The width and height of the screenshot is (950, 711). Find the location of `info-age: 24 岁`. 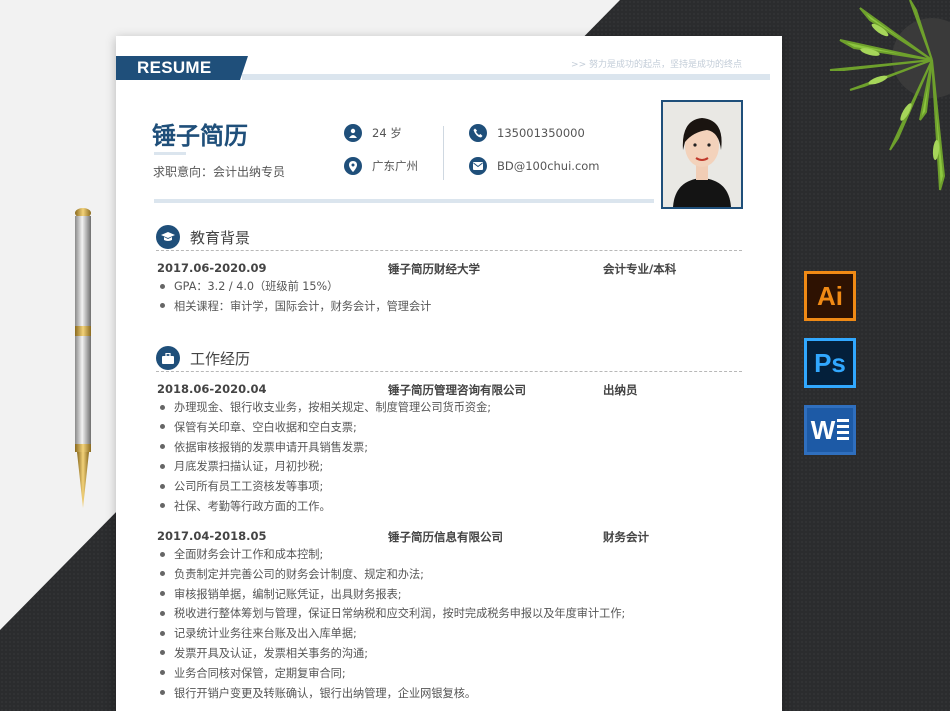

info-age: 24 岁 is located at coordinates (373, 133).